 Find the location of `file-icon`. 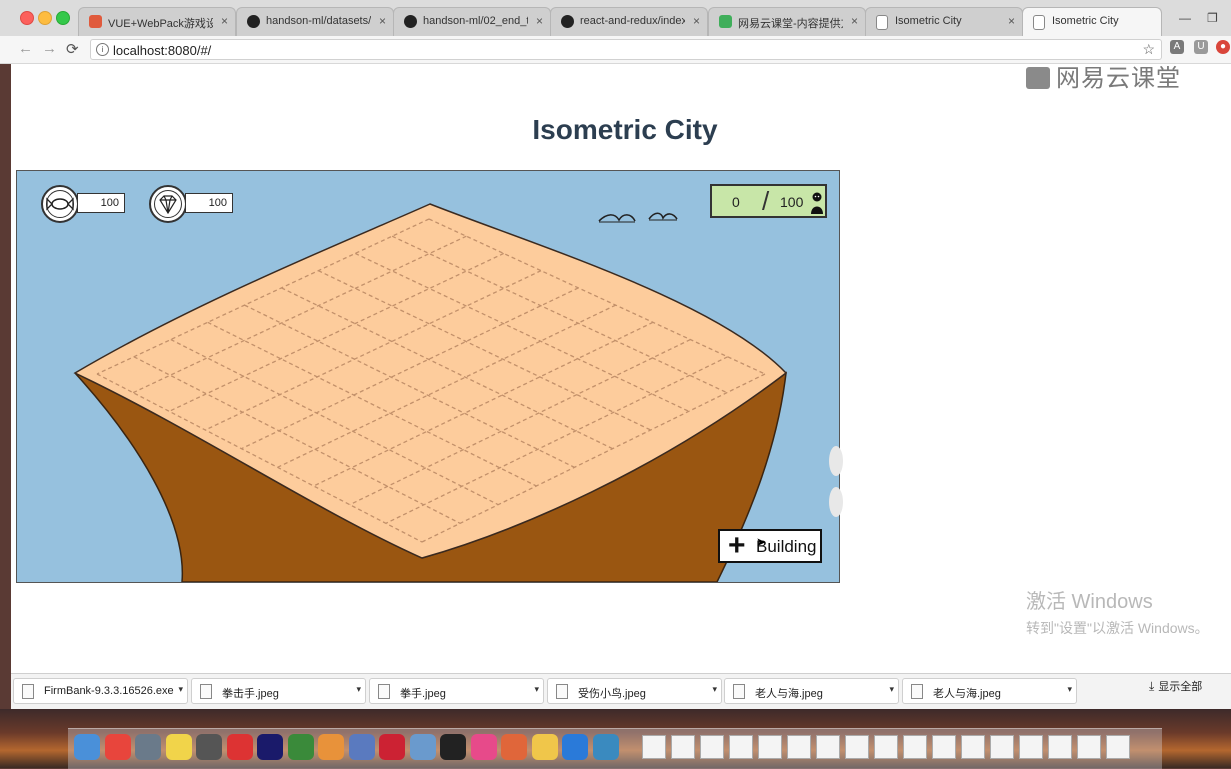

file-icon is located at coordinates (28, 691).